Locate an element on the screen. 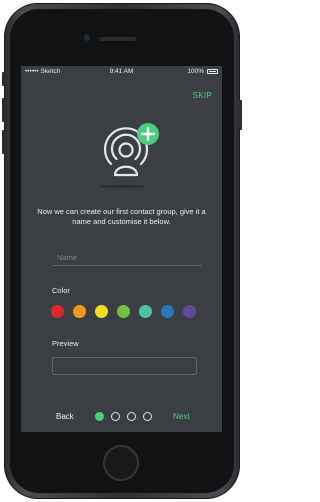  contact-broadcast-icon is located at coordinates (131, 150).